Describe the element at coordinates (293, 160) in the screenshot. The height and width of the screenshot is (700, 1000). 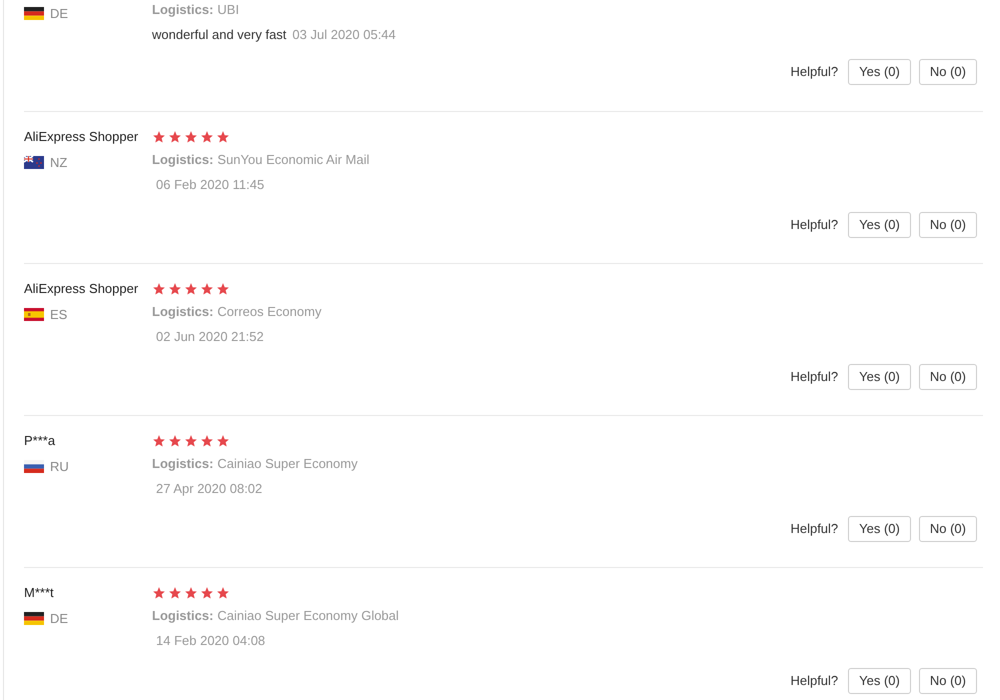
I see `logistics-method: SunYou Economic Air Mail` at that location.